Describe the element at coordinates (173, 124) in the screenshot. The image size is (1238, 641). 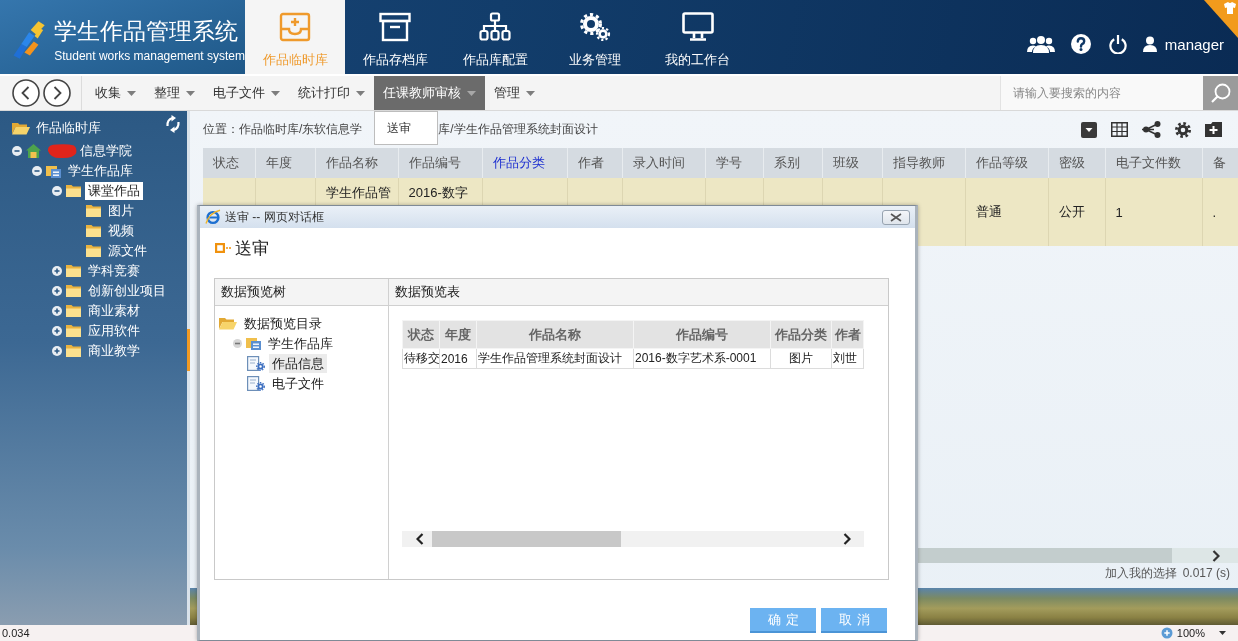
I see `sync-icon` at that location.